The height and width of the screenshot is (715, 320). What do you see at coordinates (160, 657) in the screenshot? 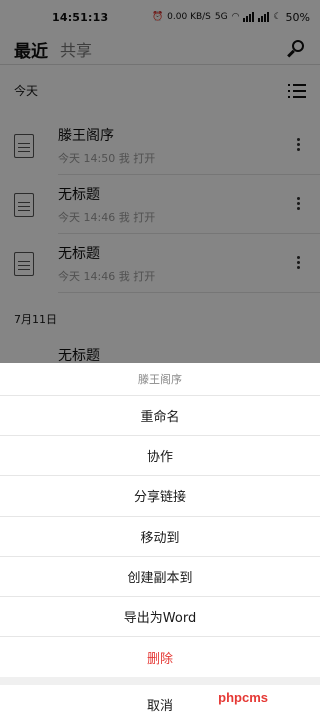
I see `delete-option: 删除` at bounding box center [160, 657].